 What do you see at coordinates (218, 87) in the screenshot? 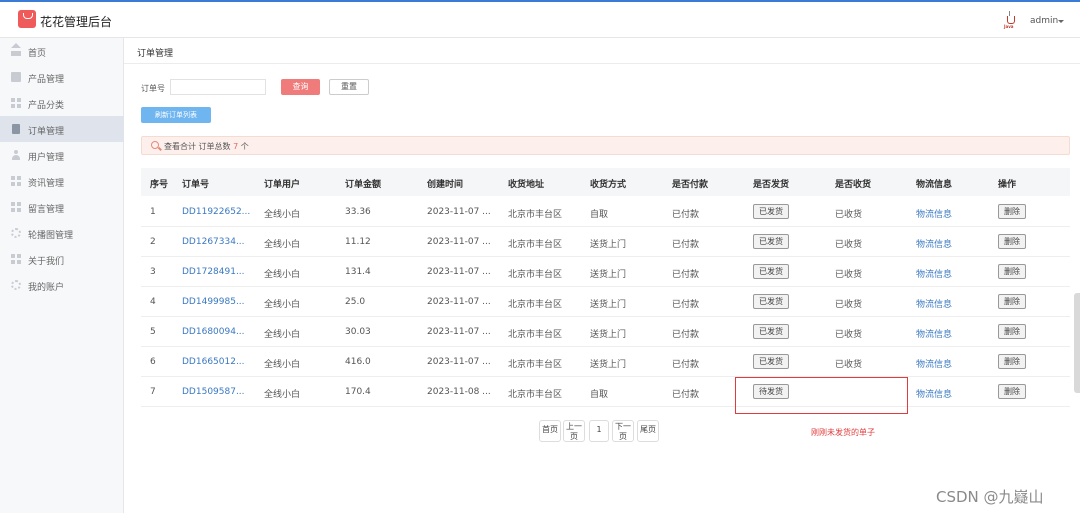
I see `order-no-input` at bounding box center [218, 87].